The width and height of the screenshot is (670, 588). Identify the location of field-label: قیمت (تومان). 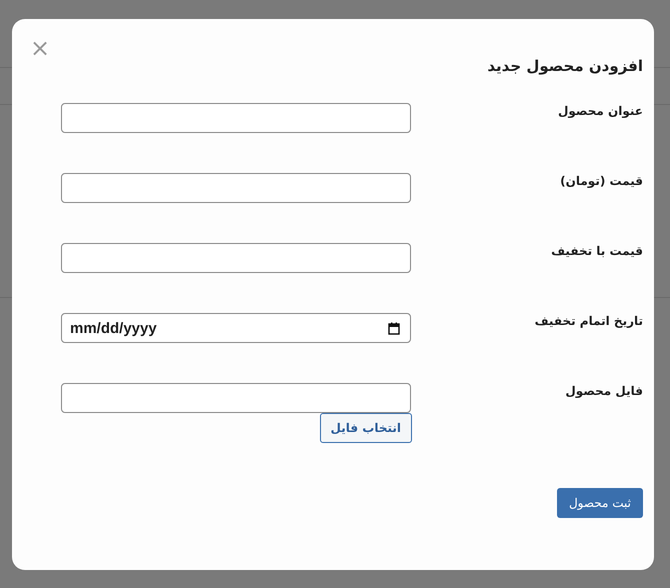
(601, 181).